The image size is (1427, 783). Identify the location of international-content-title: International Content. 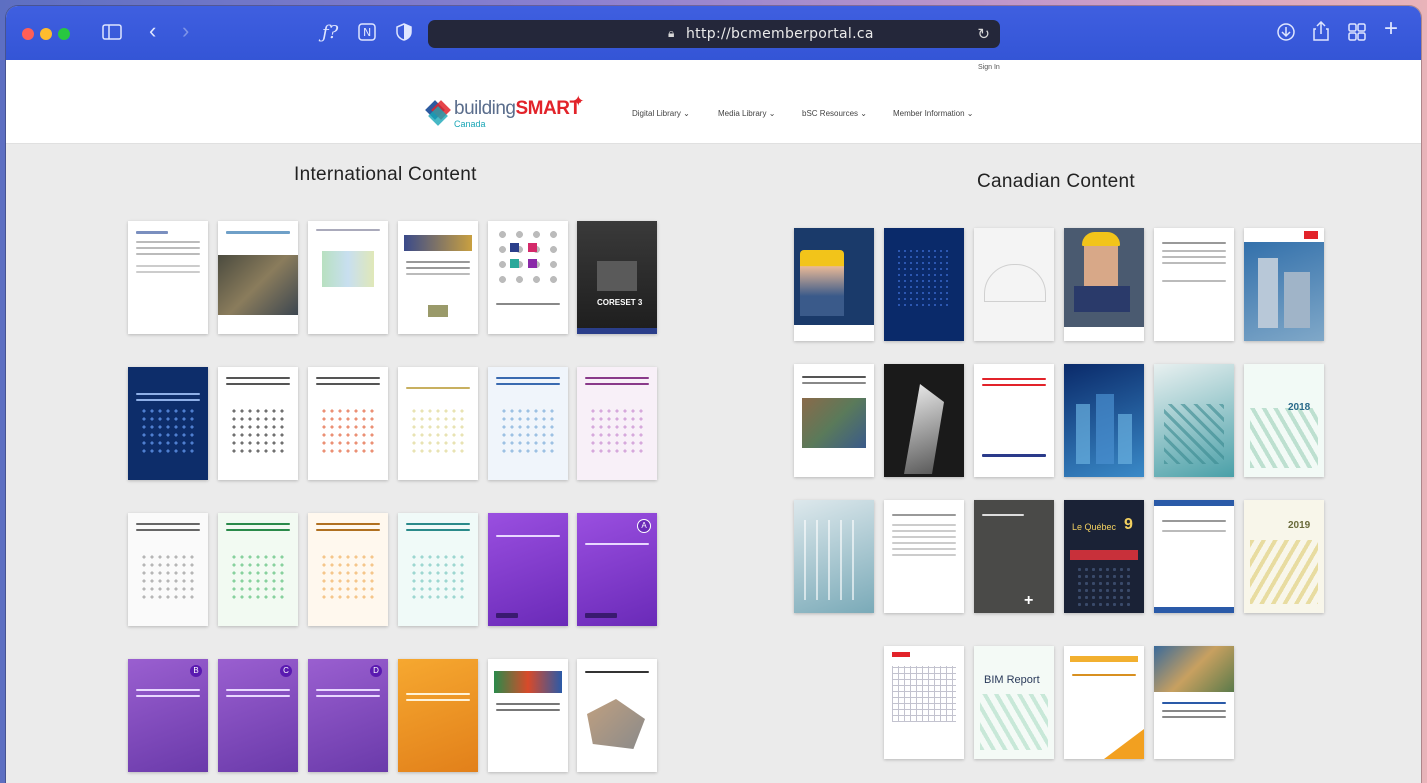
(385, 174).